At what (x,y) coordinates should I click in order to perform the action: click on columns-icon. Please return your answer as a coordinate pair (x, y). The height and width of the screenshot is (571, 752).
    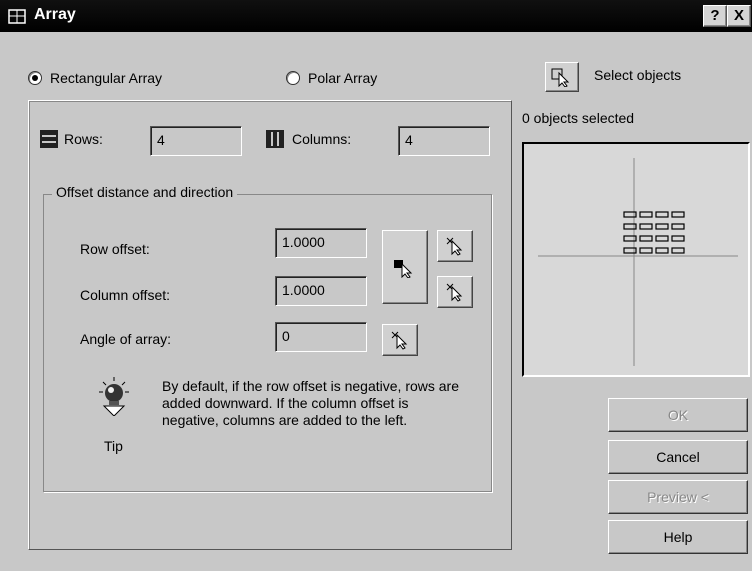
    Looking at the image, I should click on (275, 139).